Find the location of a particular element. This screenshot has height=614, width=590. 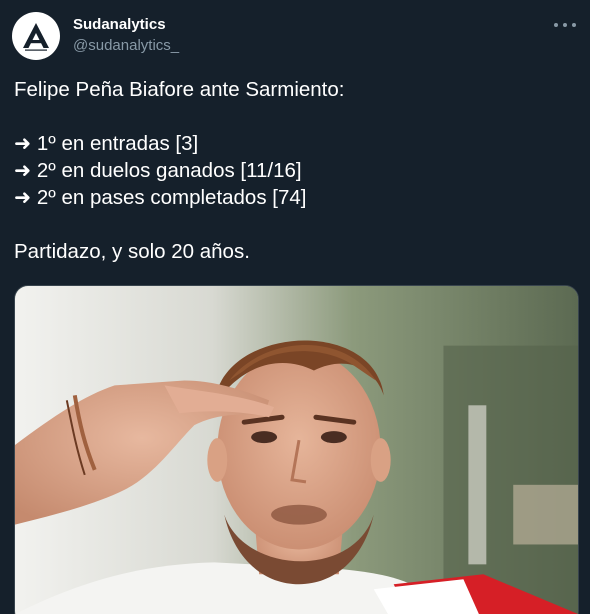

author-name: Sudanalytics is located at coordinates (119, 24).